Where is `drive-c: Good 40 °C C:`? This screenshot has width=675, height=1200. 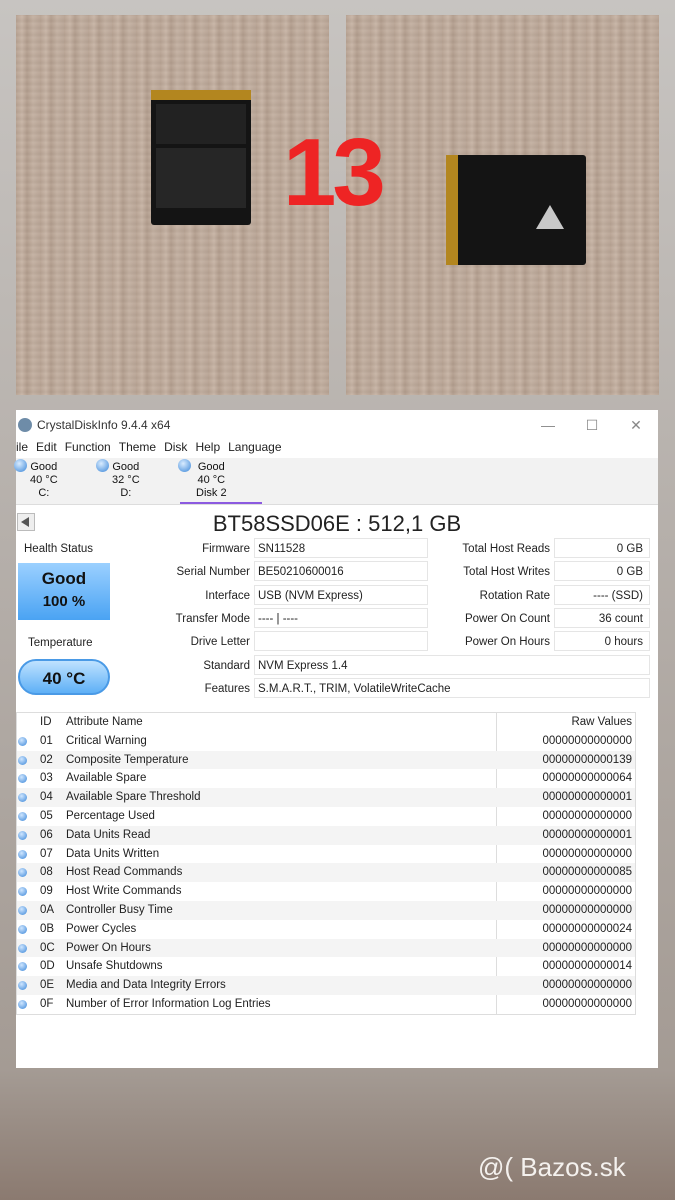 drive-c: Good 40 °C C: is located at coordinates (56, 481).